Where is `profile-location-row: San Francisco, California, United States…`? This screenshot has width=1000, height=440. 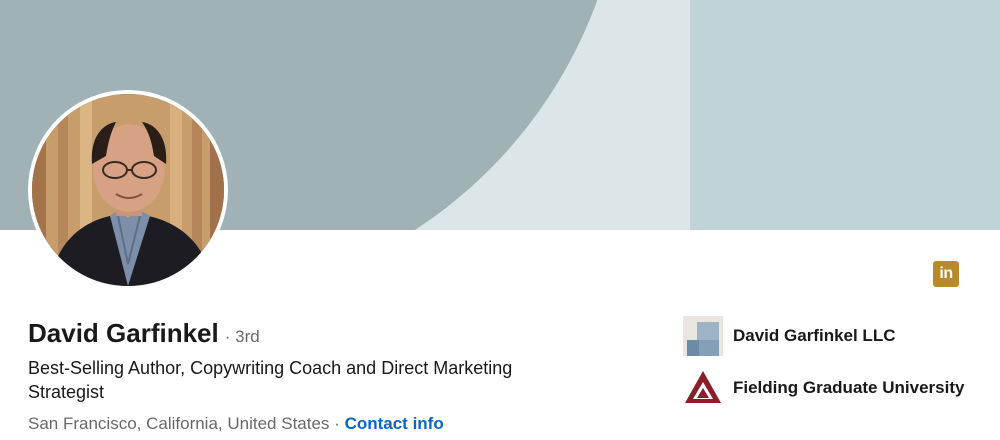
profile-location-row: San Francisco, California, United States… is located at coordinates (236, 424).